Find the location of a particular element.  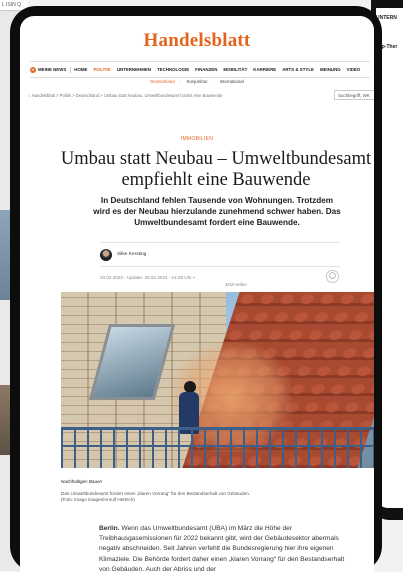

subnav-item-deutschland: Deutschland is located at coordinates (162, 81).